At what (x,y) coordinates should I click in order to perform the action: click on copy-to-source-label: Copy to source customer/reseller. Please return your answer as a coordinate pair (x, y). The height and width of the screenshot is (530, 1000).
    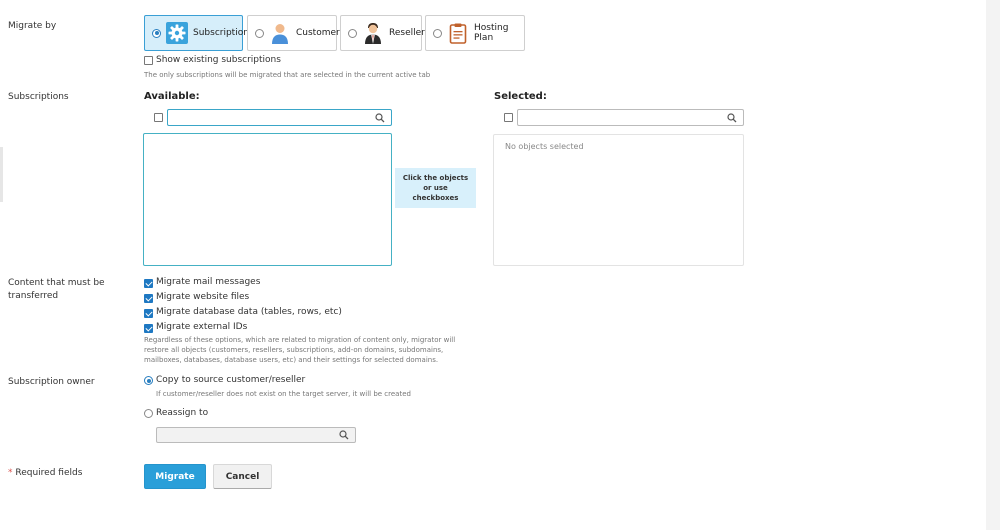
    Looking at the image, I should click on (231, 380).